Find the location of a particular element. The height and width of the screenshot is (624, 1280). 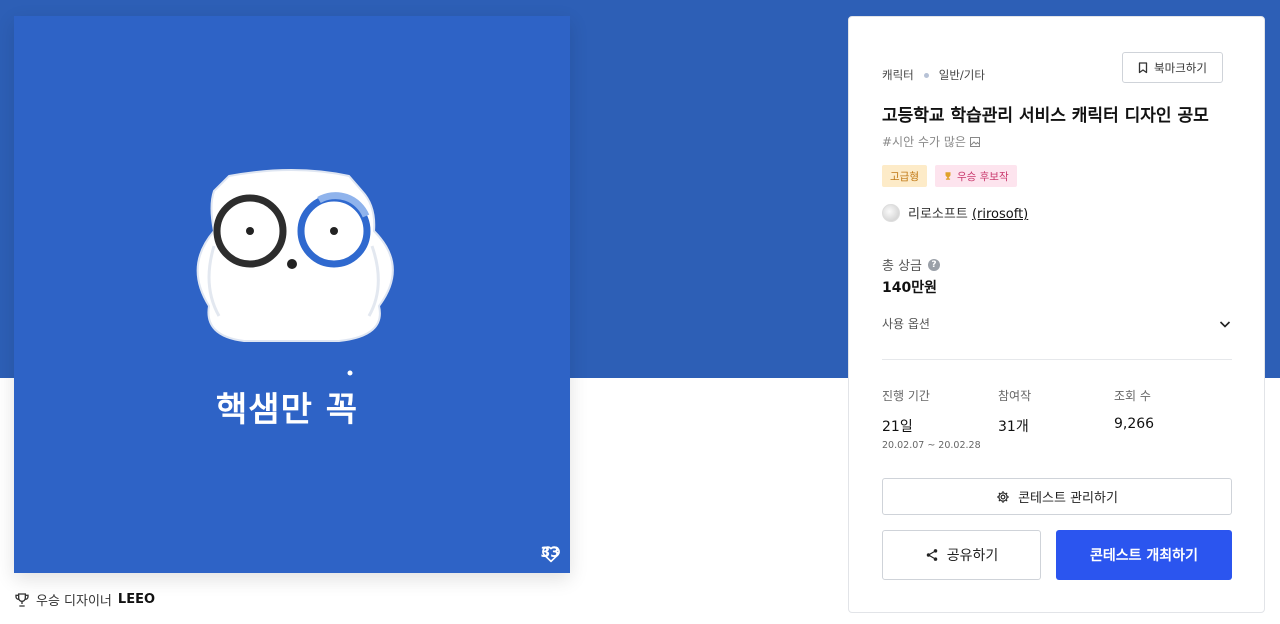

heart-icon is located at coordinates (550, 554).